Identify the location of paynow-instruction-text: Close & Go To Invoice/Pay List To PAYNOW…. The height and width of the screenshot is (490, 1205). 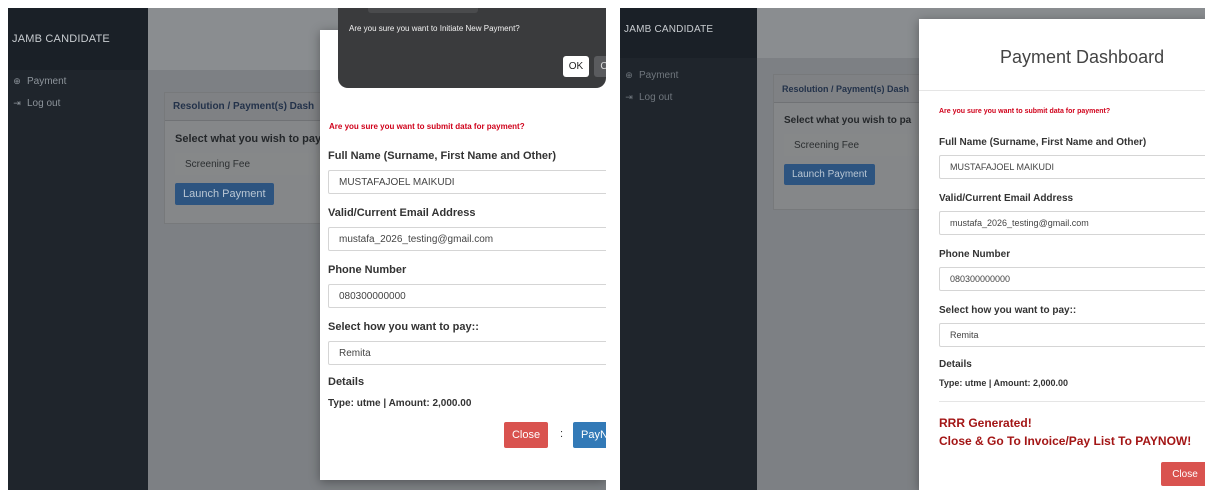
(1065, 441).